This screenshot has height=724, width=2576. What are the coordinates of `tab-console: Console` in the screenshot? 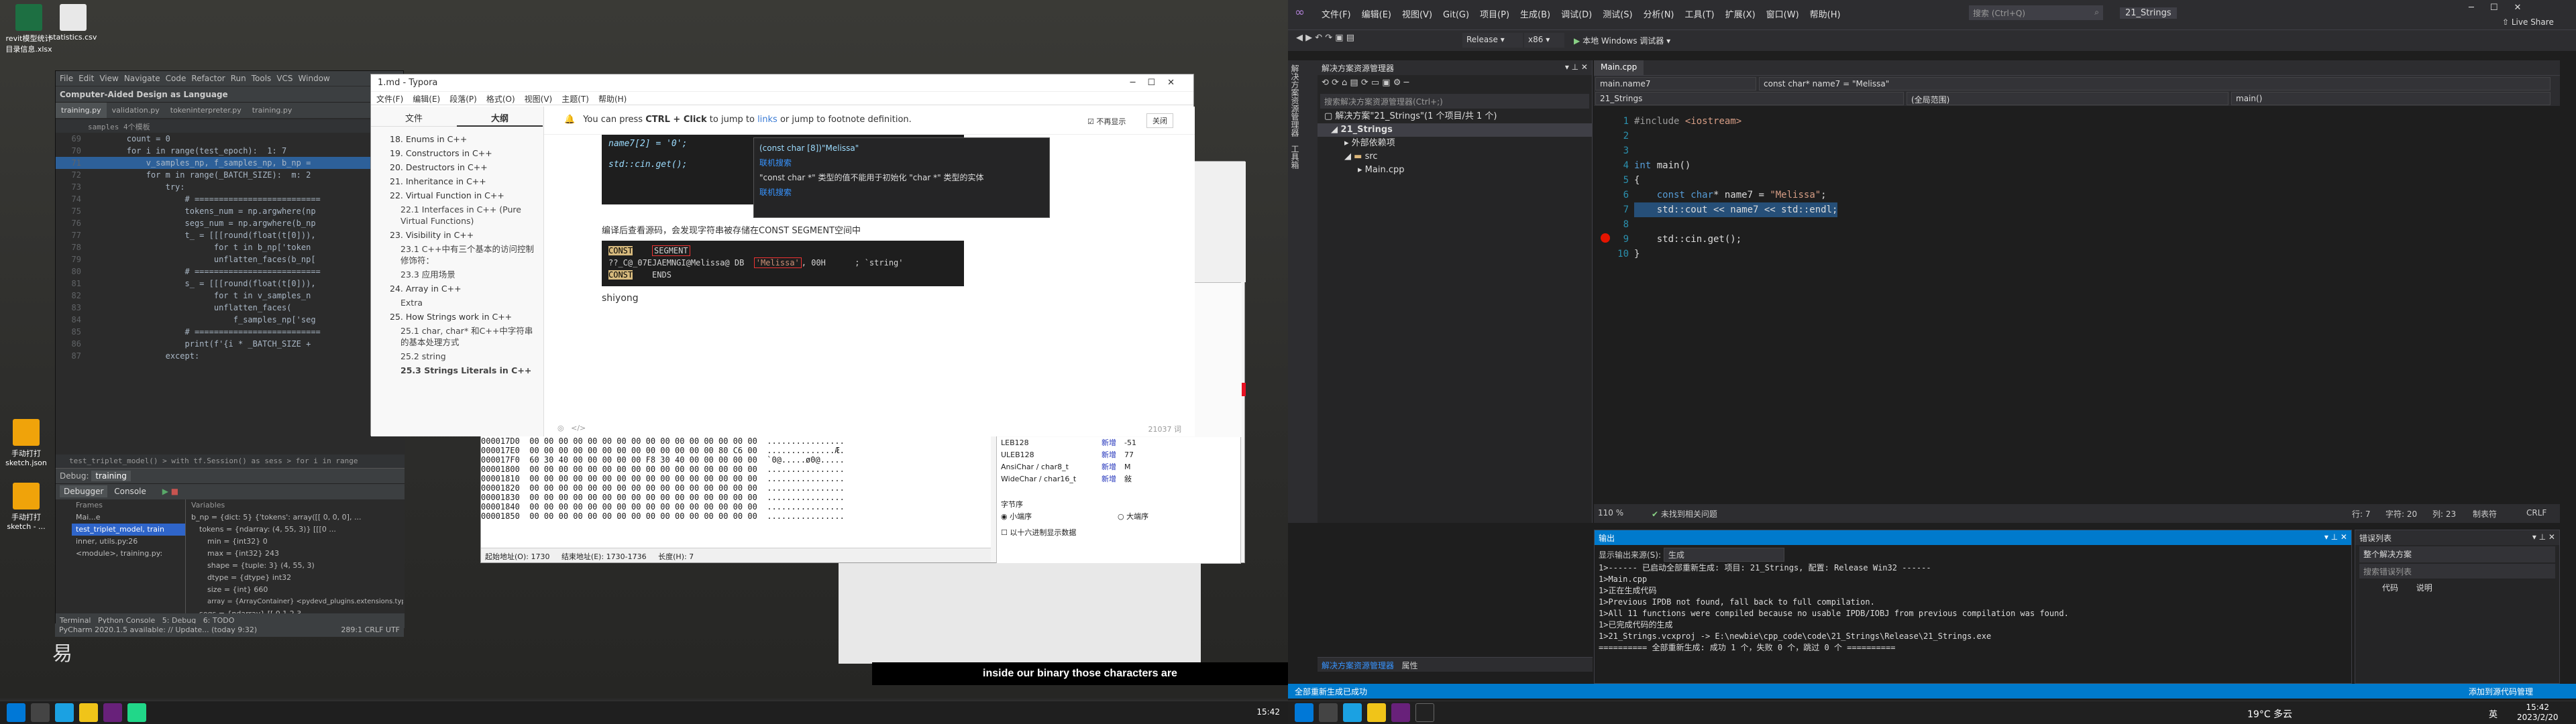 It's located at (130, 491).